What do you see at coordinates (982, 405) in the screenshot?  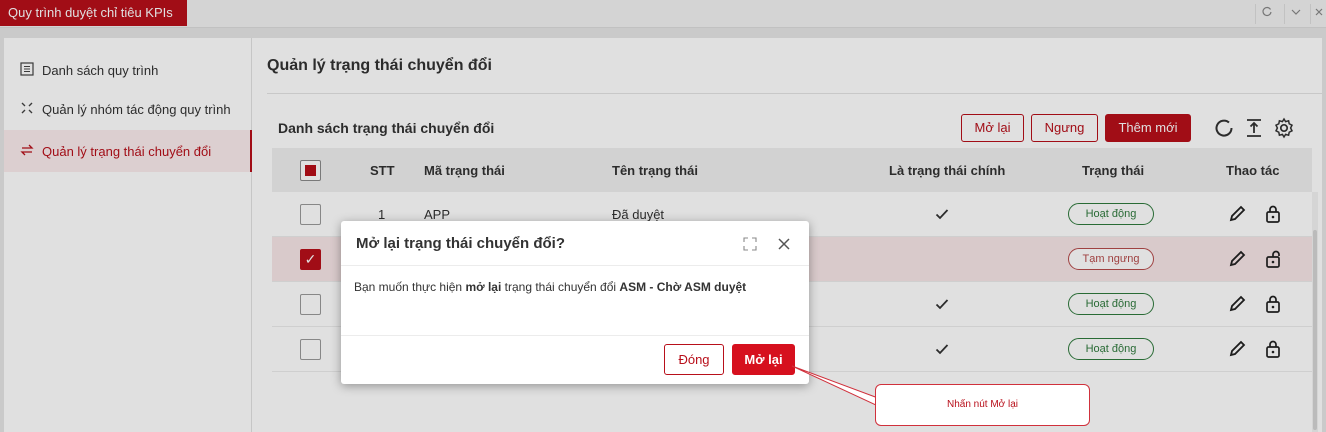 I see `annotation-callout: Nhấn nút Mở lại` at bounding box center [982, 405].